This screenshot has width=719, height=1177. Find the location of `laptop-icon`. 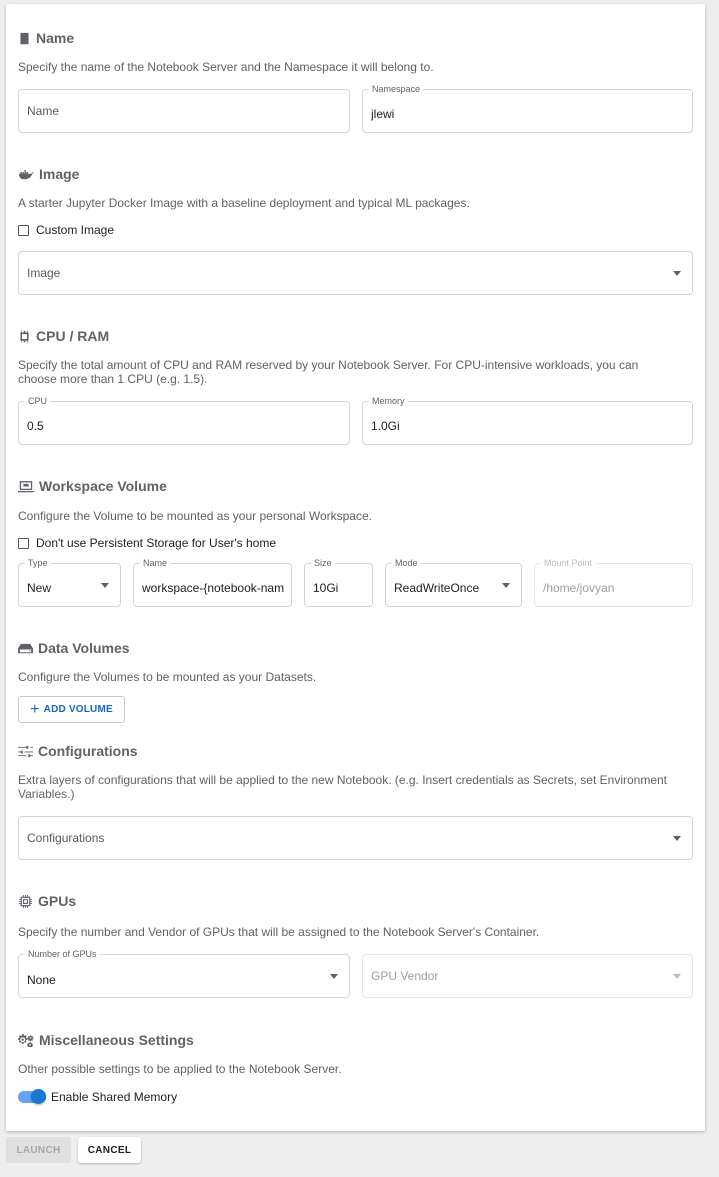

laptop-icon is located at coordinates (26, 486).